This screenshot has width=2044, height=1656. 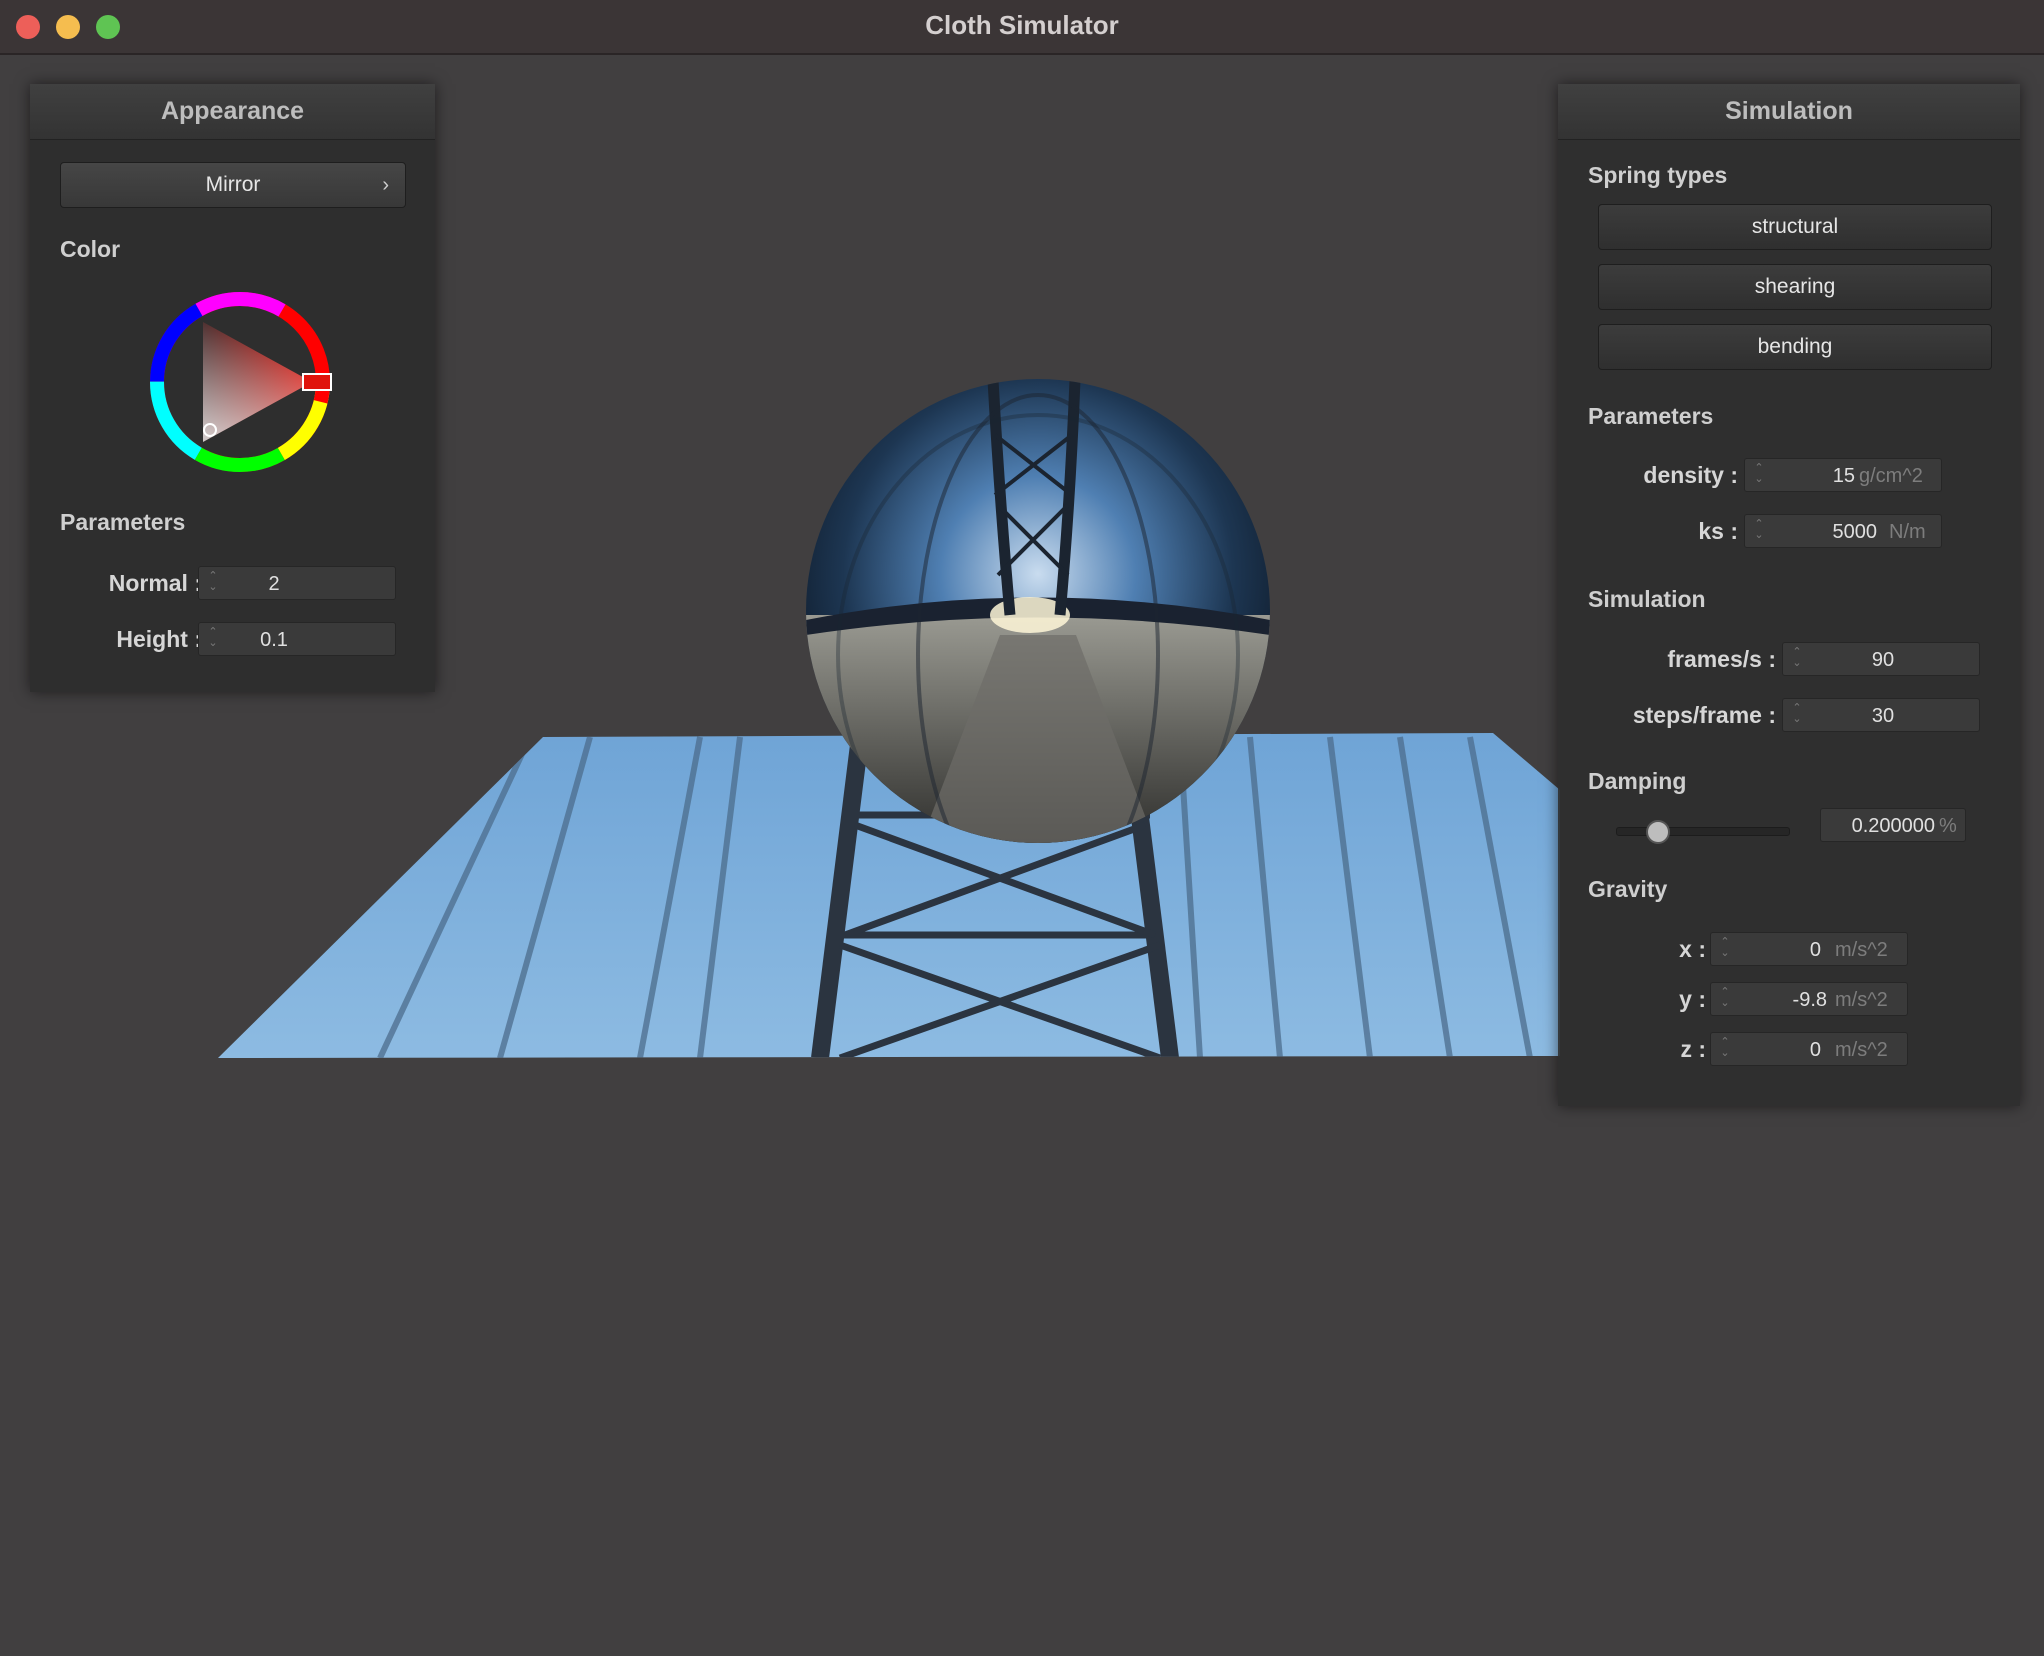 I want to click on density-value: 15, so click(x=1843, y=476).